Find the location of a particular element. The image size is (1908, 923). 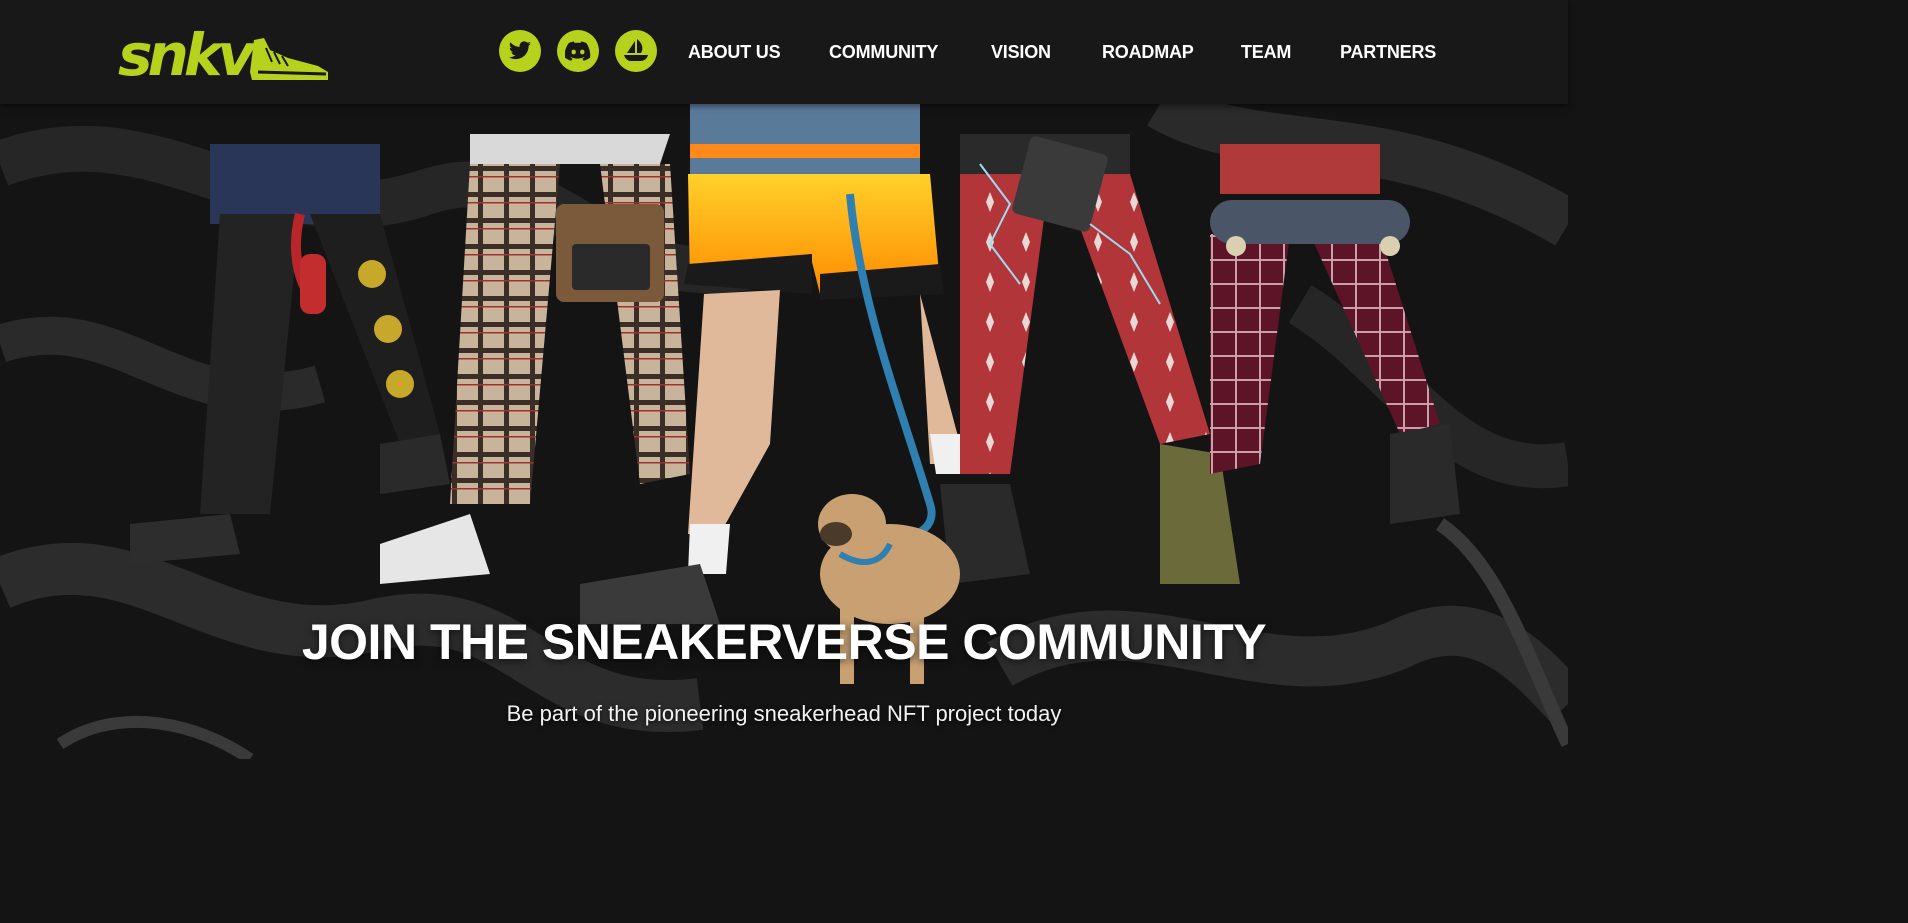

discord-button is located at coordinates (578, 51).